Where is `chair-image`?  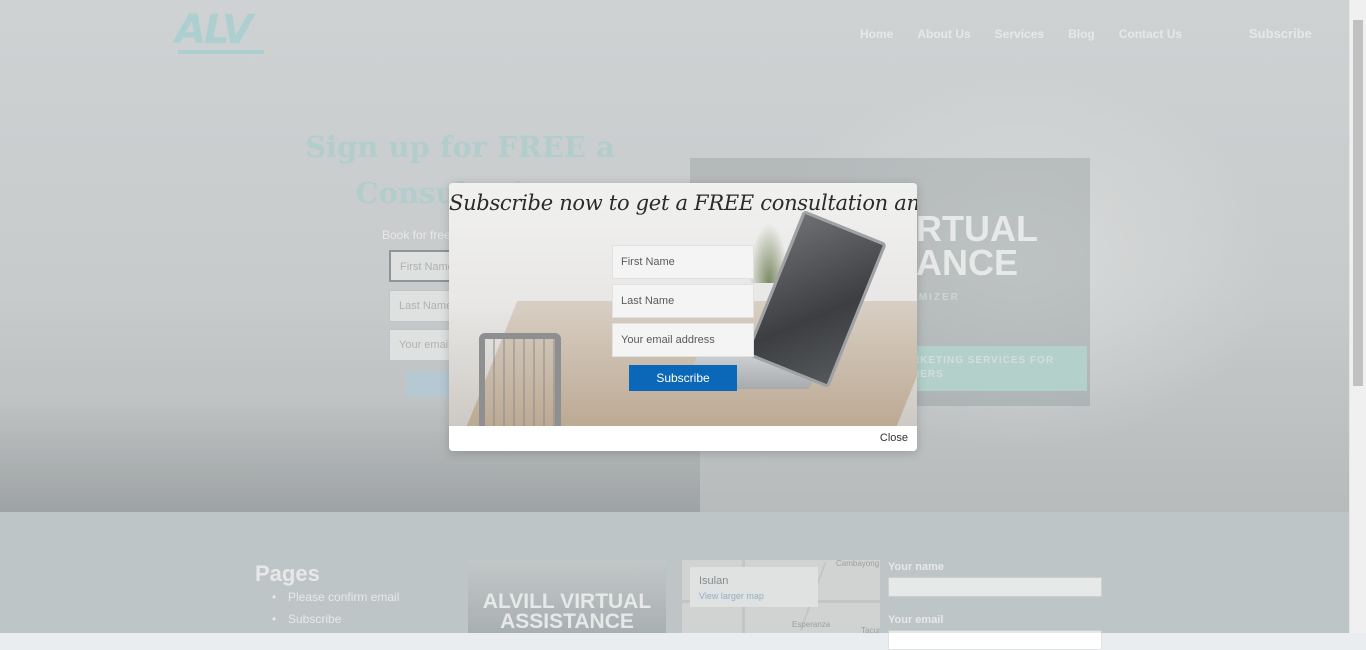
chair-image is located at coordinates (520, 379).